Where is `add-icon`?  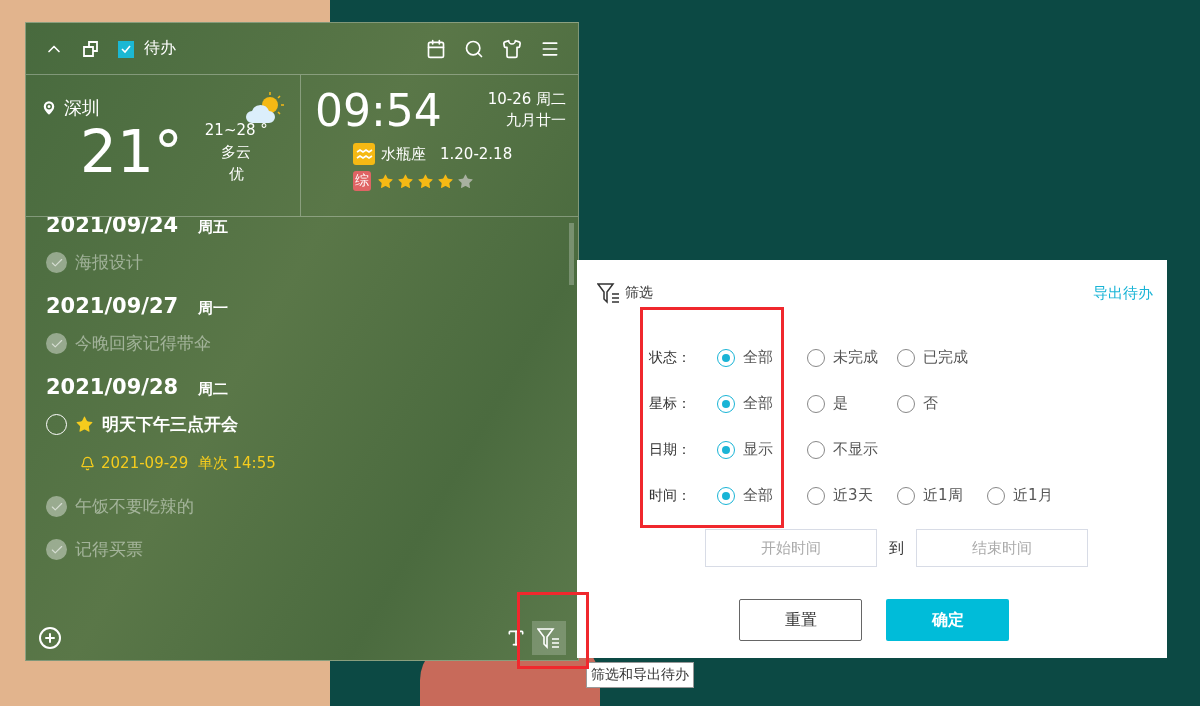
add-icon is located at coordinates (50, 638).